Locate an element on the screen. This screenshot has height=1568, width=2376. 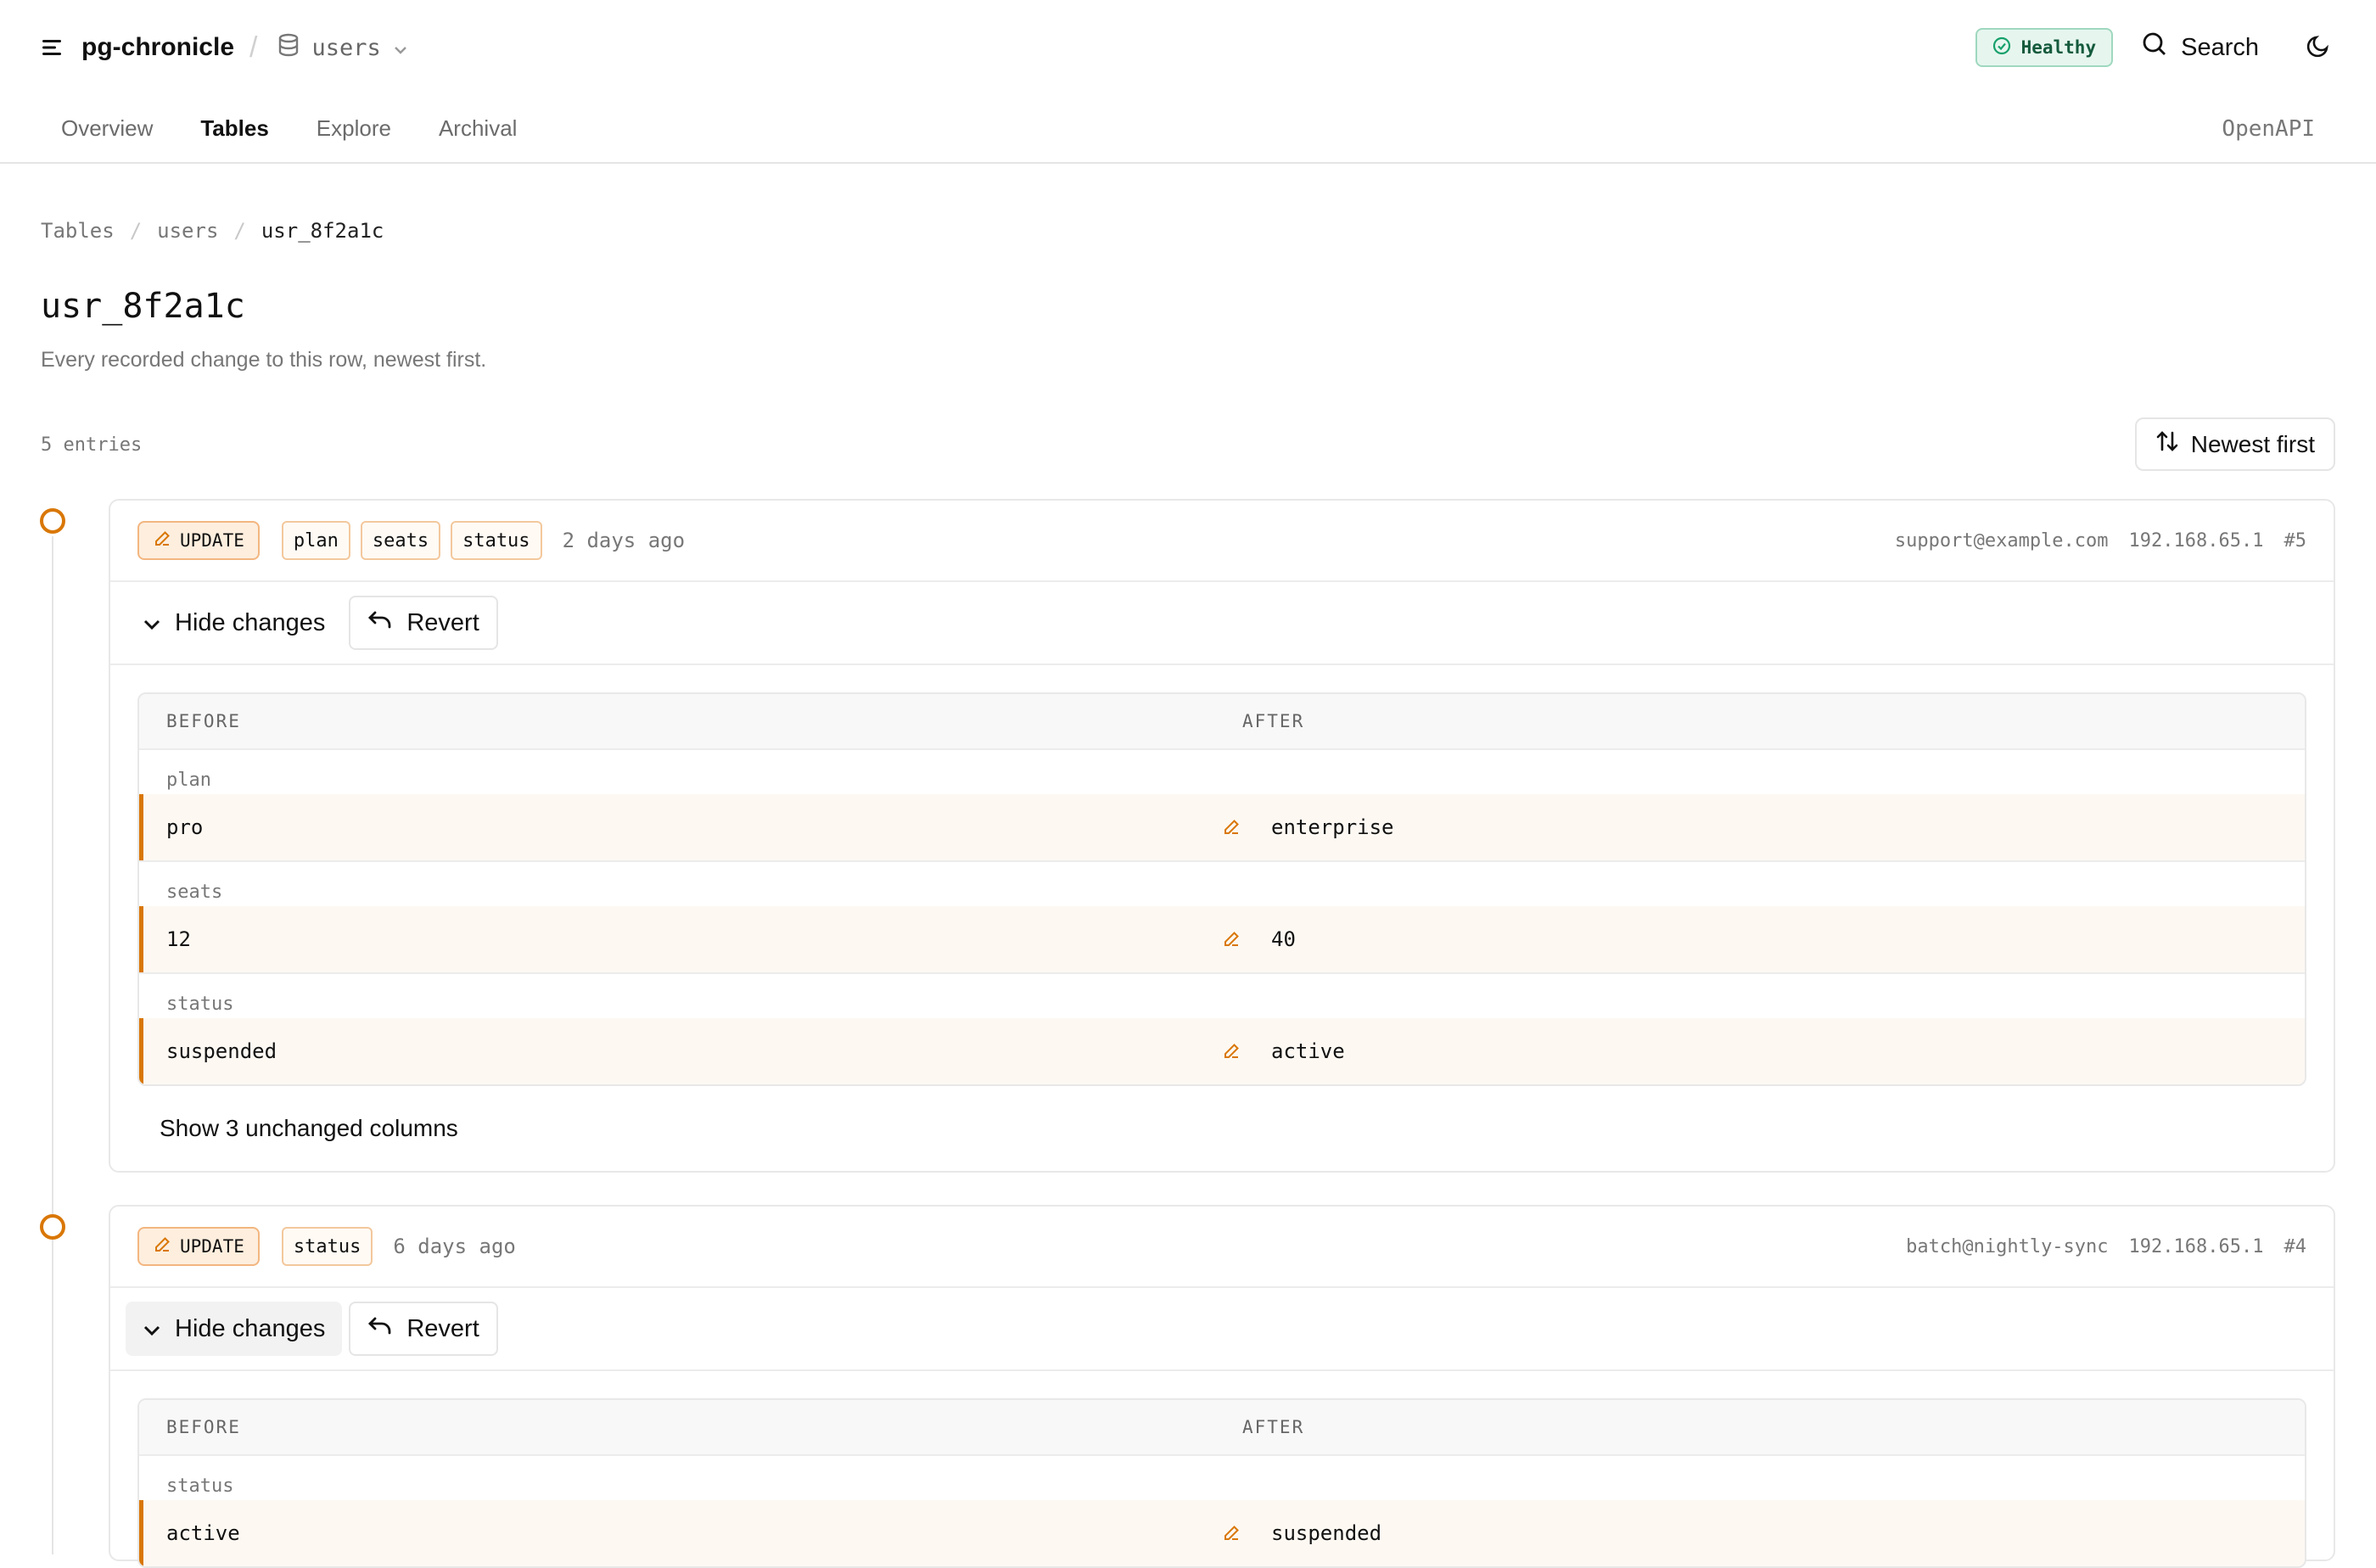
diff-table: BEFORE AFTER status active suspended is located at coordinates (1221, 1483).